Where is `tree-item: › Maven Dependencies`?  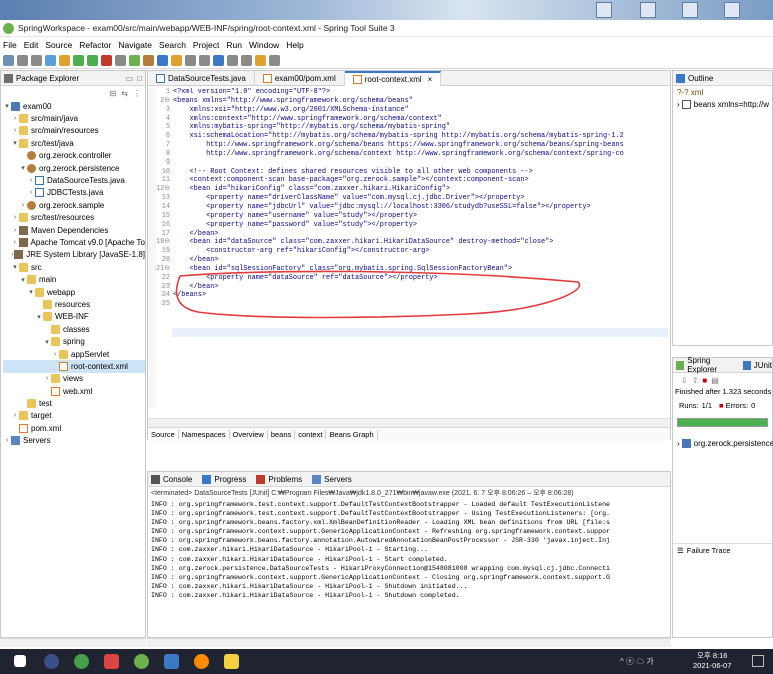 tree-item: › Maven Dependencies is located at coordinates (74, 230).